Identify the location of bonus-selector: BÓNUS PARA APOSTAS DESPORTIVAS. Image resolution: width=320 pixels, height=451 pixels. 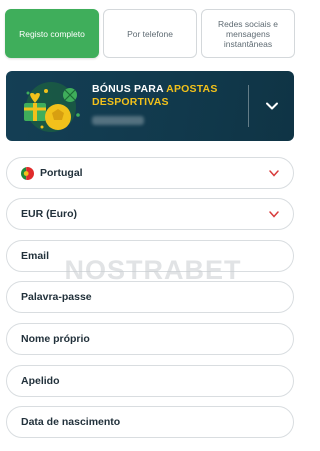
(150, 106).